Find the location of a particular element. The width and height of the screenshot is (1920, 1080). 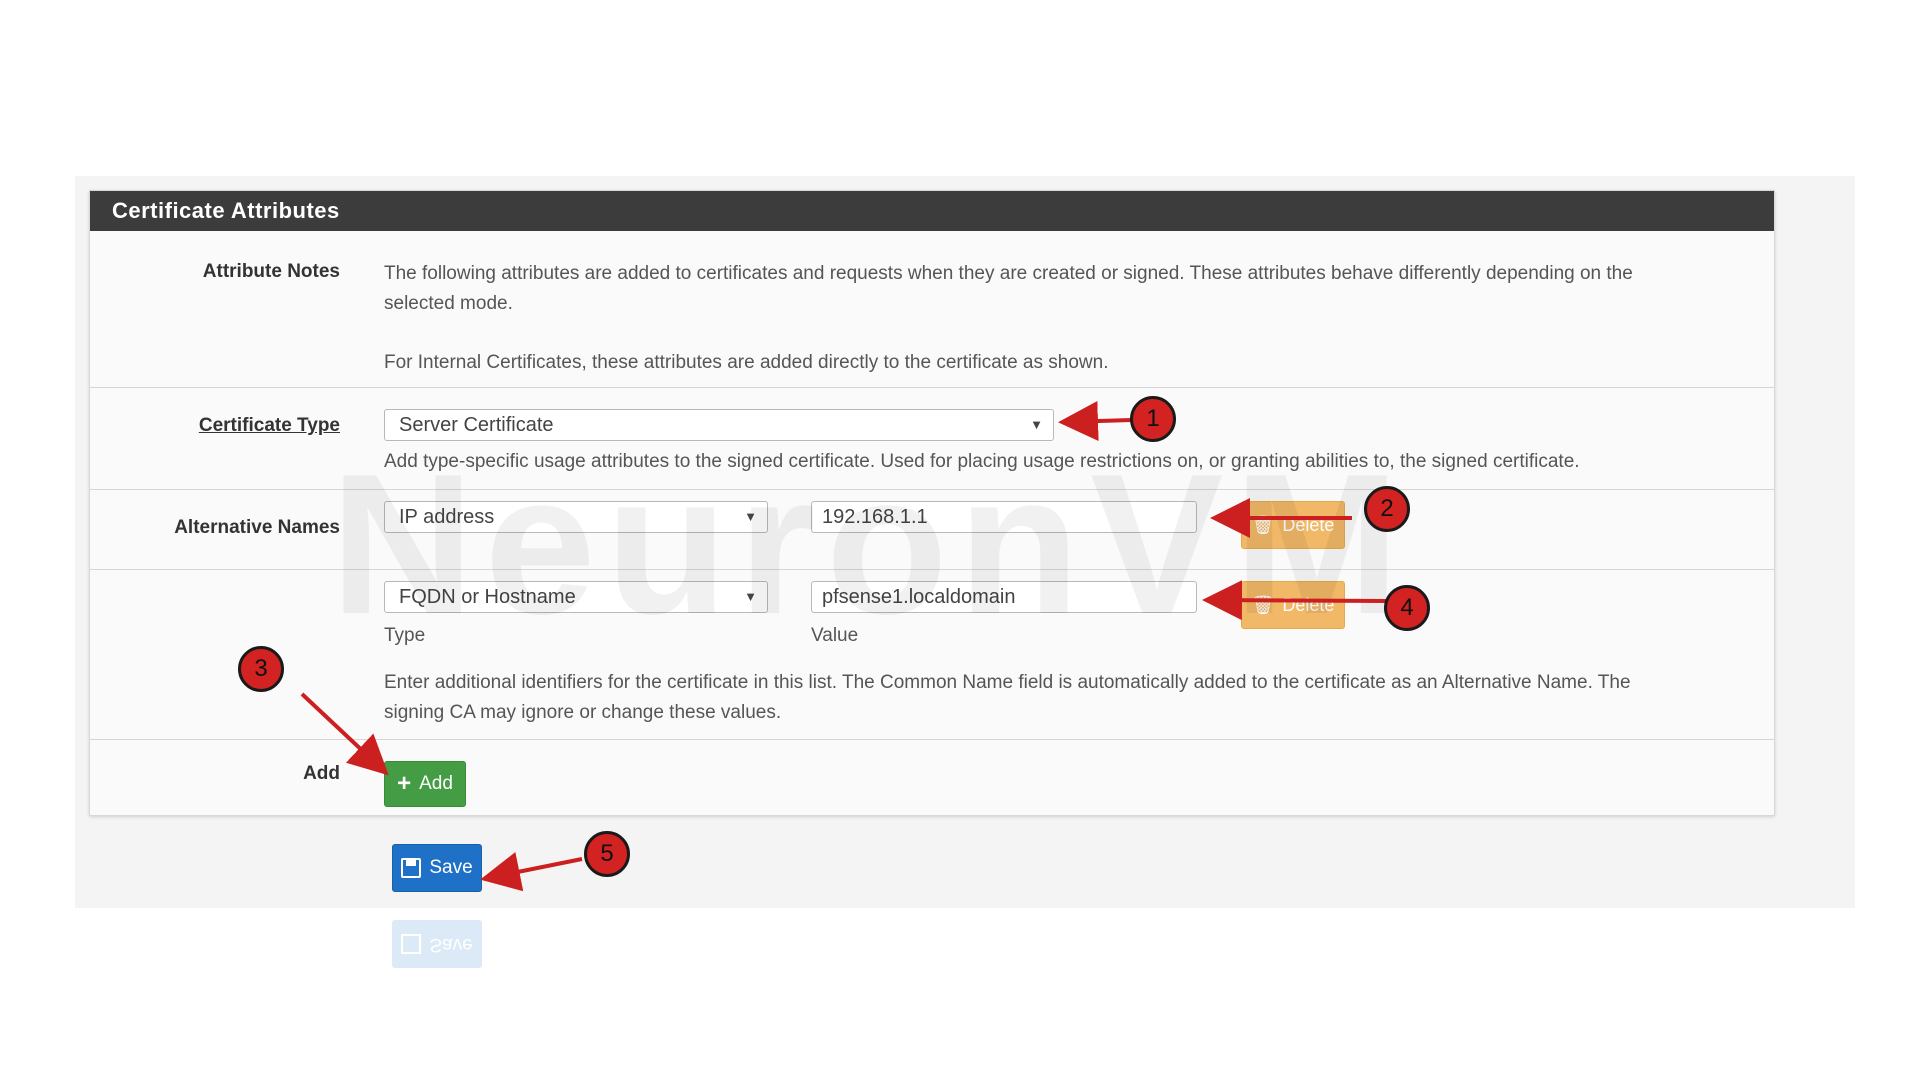

save-button: Save is located at coordinates (437, 868).